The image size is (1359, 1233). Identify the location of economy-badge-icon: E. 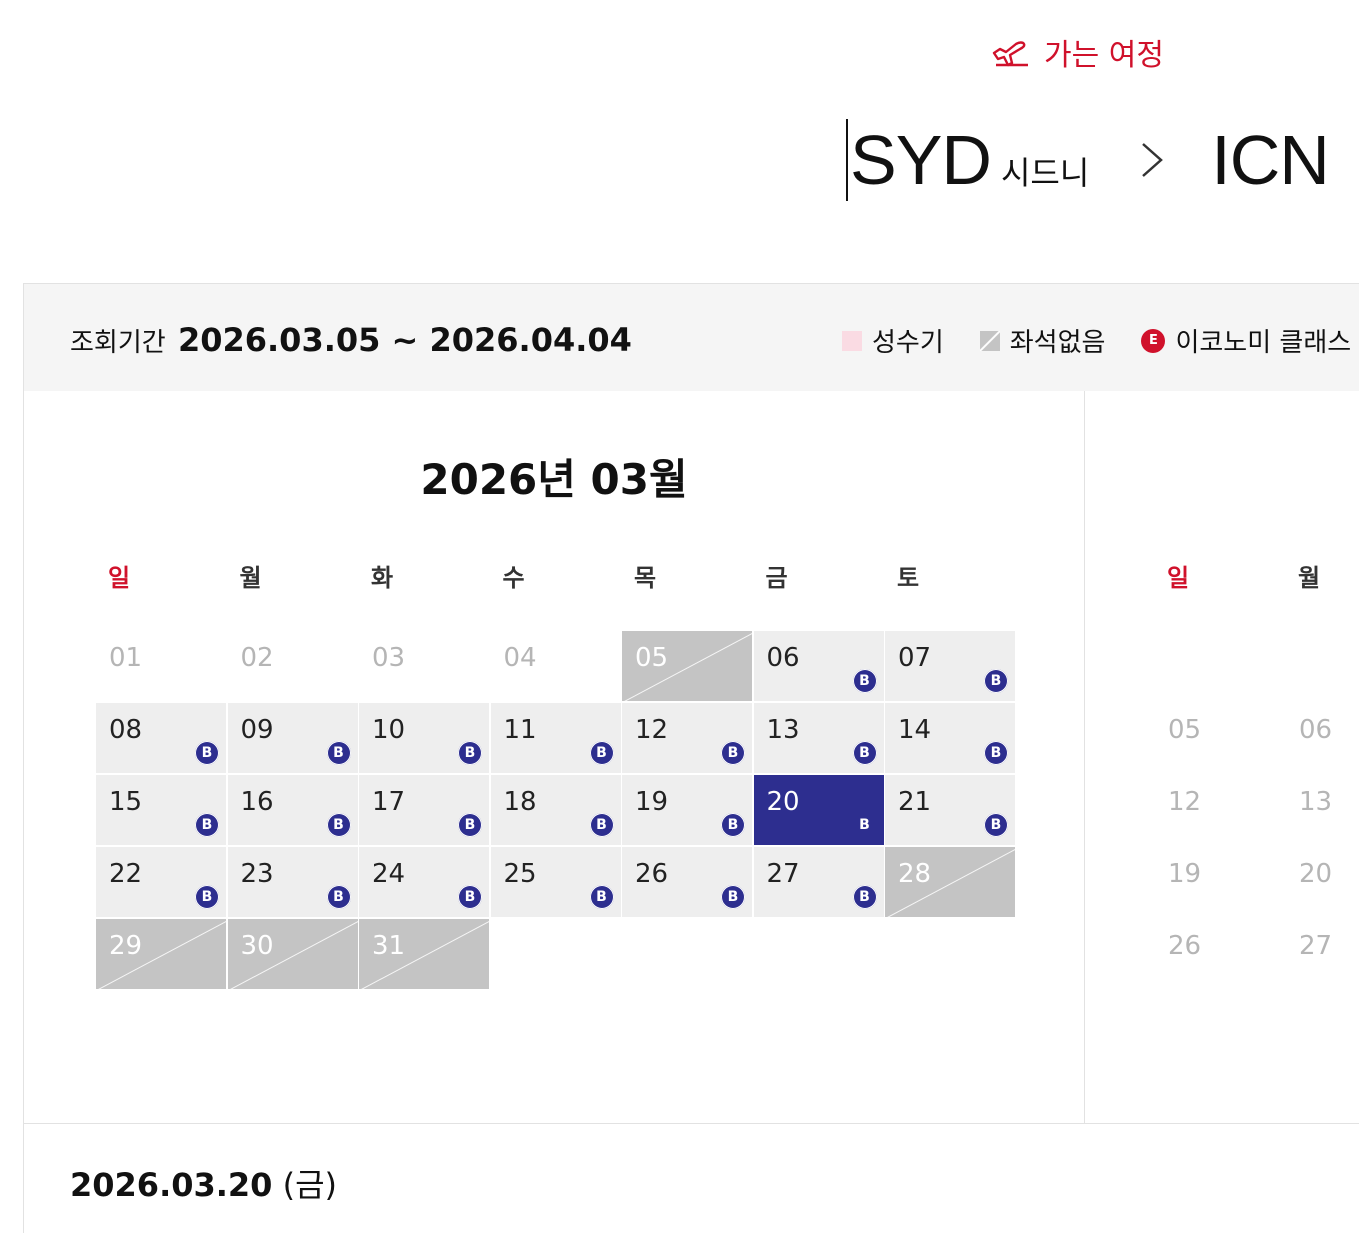
(1153, 340).